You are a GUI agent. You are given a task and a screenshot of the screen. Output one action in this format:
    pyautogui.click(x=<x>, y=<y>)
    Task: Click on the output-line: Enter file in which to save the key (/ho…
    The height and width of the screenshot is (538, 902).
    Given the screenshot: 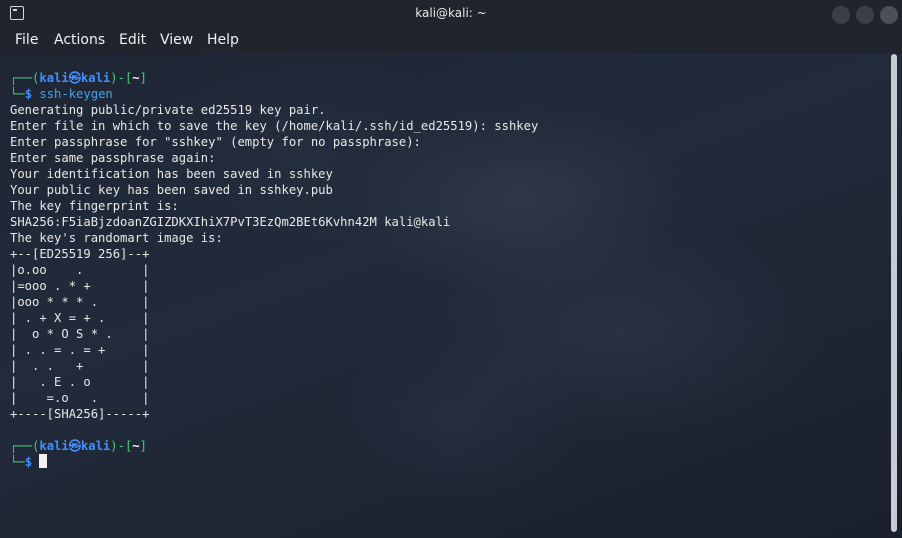 What is the action you would take?
    pyautogui.click(x=274, y=126)
    